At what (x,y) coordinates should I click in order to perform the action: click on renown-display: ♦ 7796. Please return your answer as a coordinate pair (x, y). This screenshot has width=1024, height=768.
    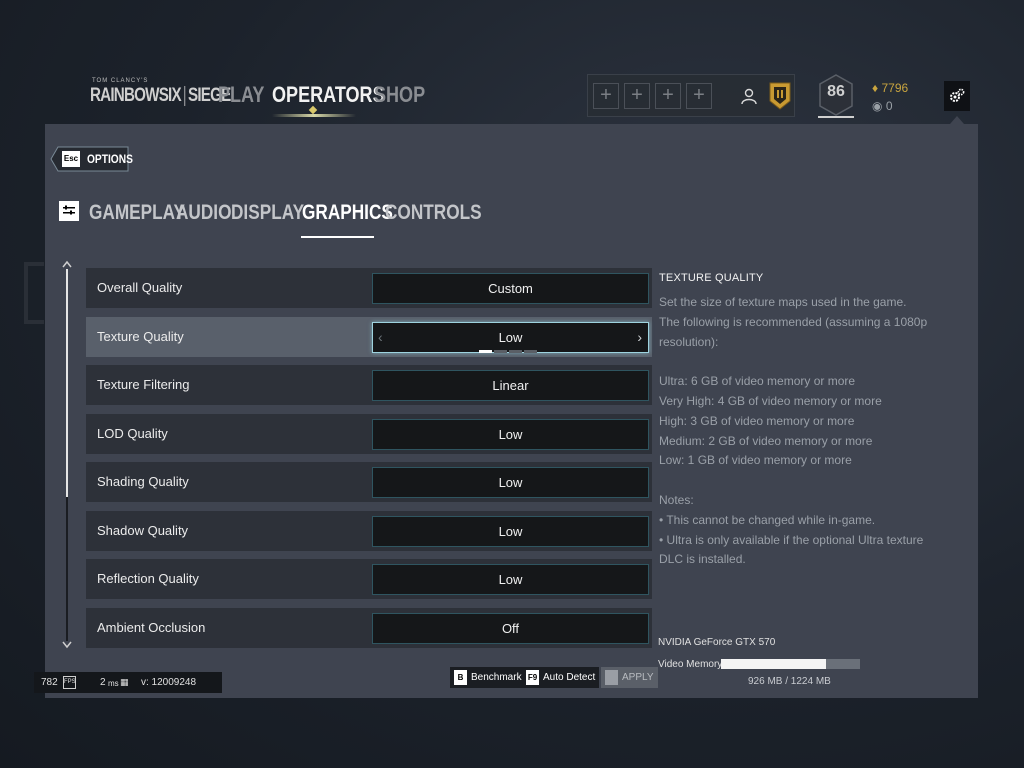
    Looking at the image, I should click on (890, 88).